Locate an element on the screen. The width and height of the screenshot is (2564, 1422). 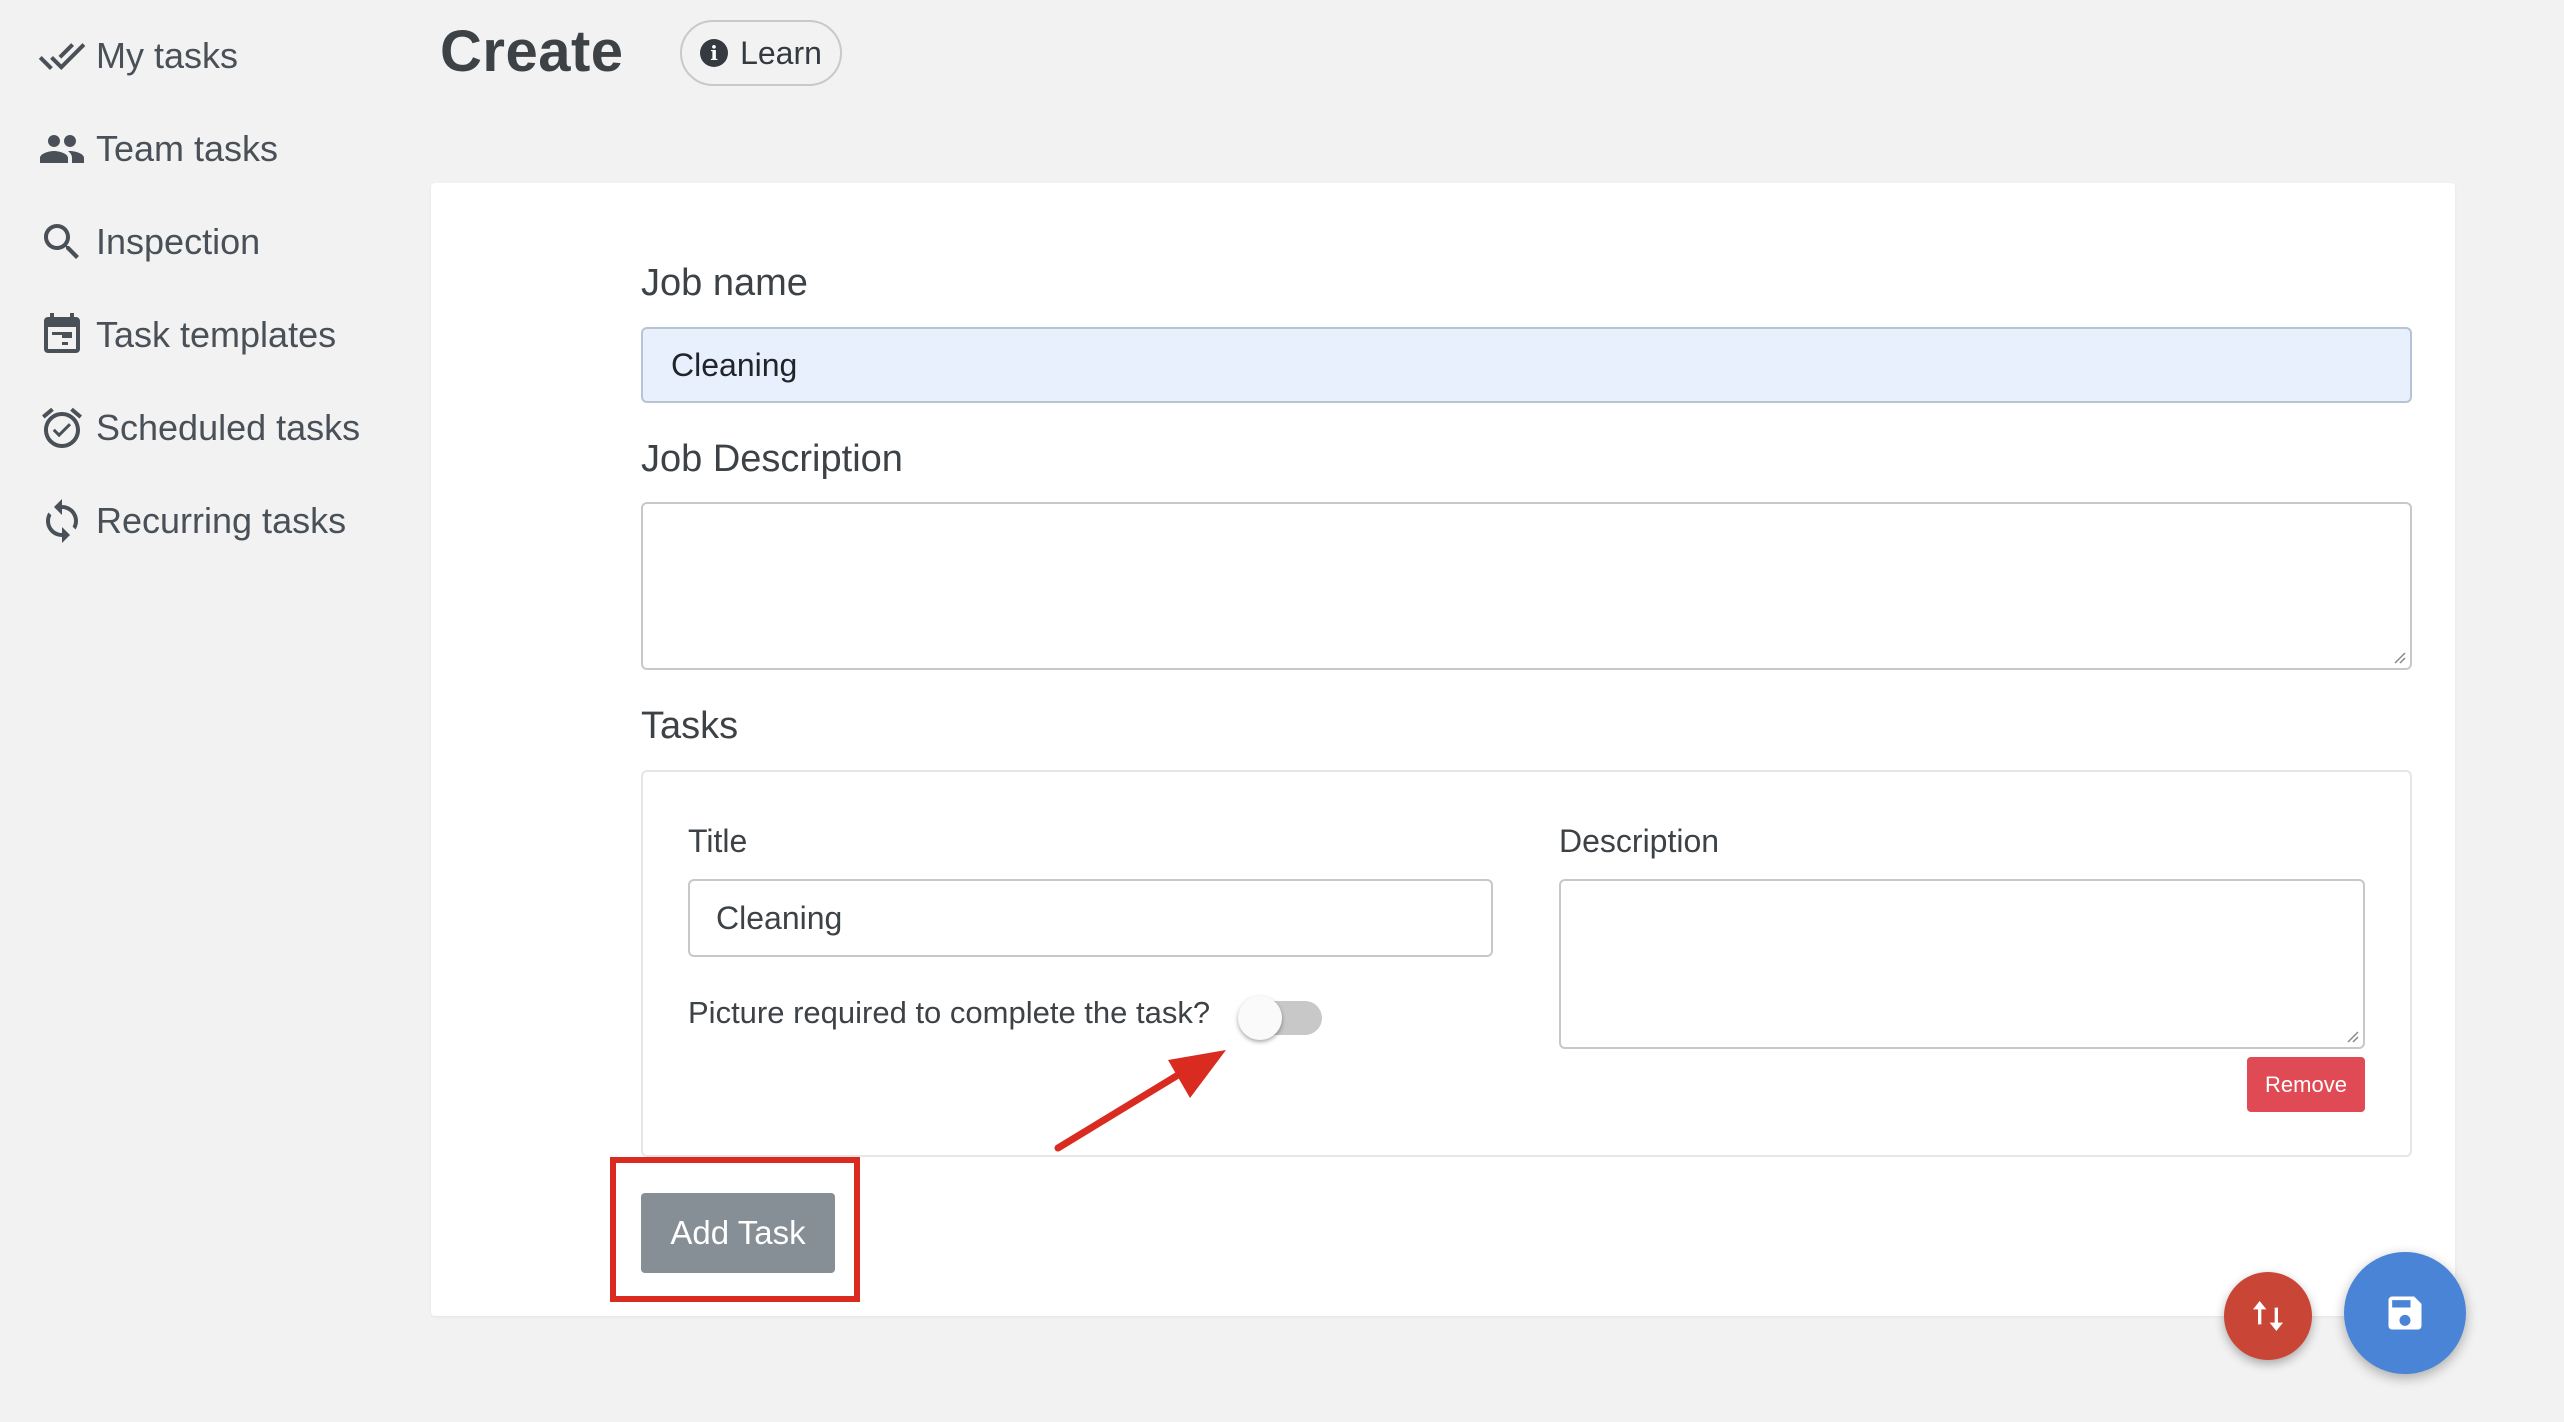
people-icon is located at coordinates (62, 149).